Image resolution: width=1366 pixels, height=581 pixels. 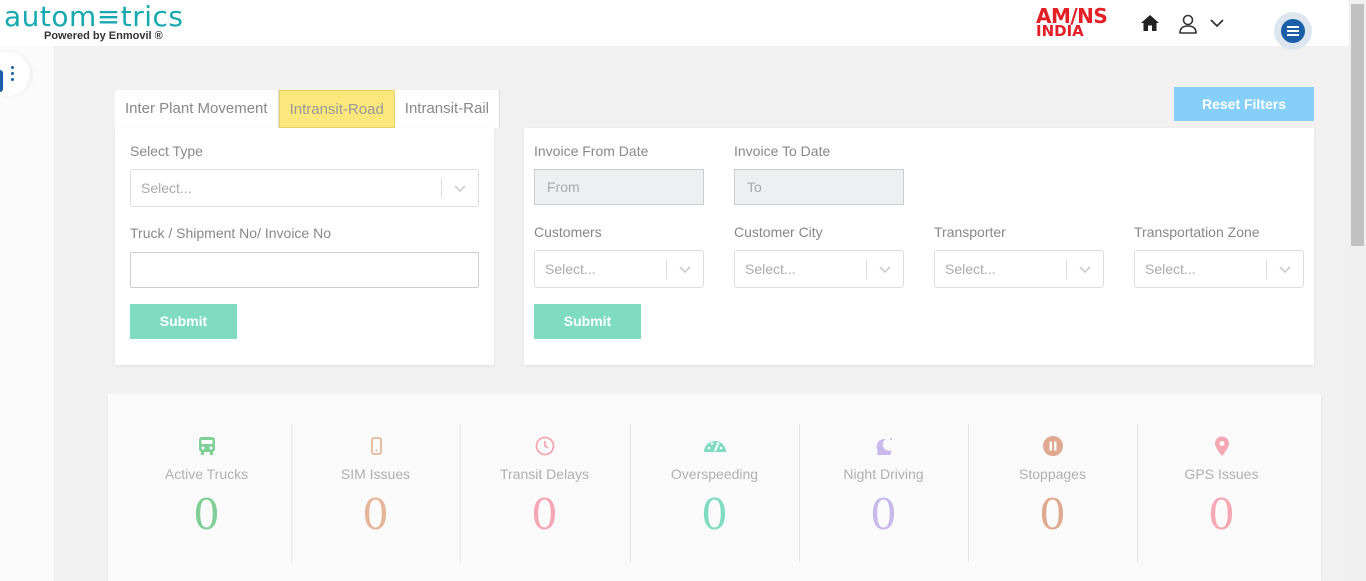 What do you see at coordinates (1221, 446) in the screenshot?
I see `map-pin-icon` at bounding box center [1221, 446].